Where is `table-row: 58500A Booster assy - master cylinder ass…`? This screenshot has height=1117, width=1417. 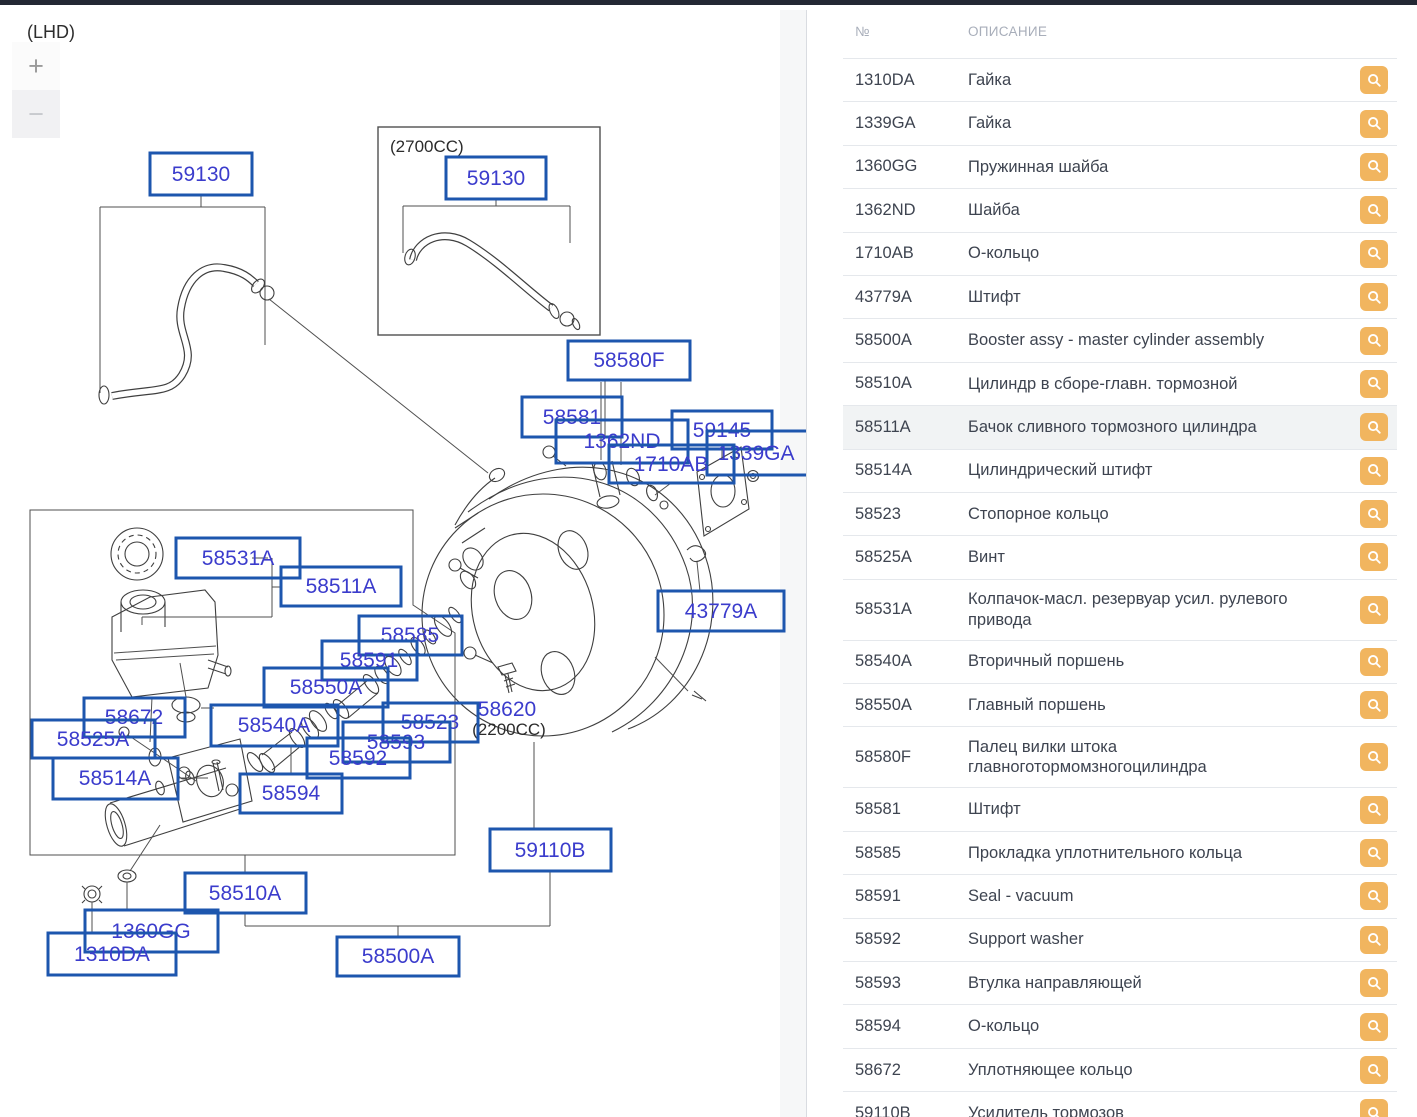
table-row: 58500A Booster assy - master cylinder ass… is located at coordinates (1120, 341).